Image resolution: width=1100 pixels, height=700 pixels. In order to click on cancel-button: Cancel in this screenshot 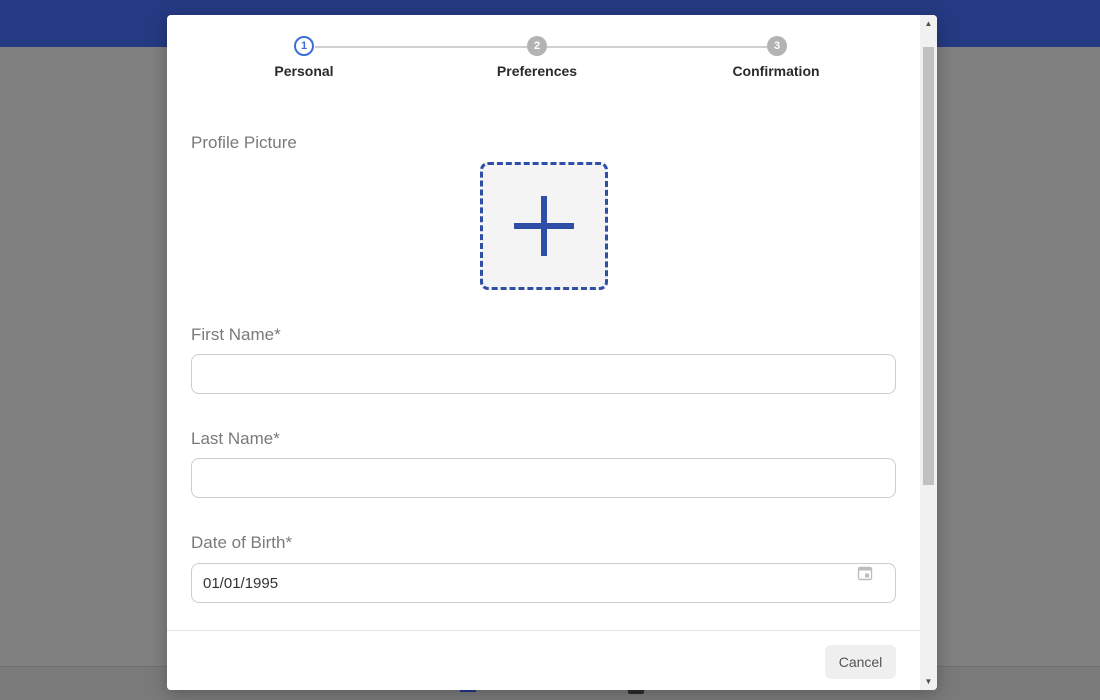, I will do `click(860, 662)`.